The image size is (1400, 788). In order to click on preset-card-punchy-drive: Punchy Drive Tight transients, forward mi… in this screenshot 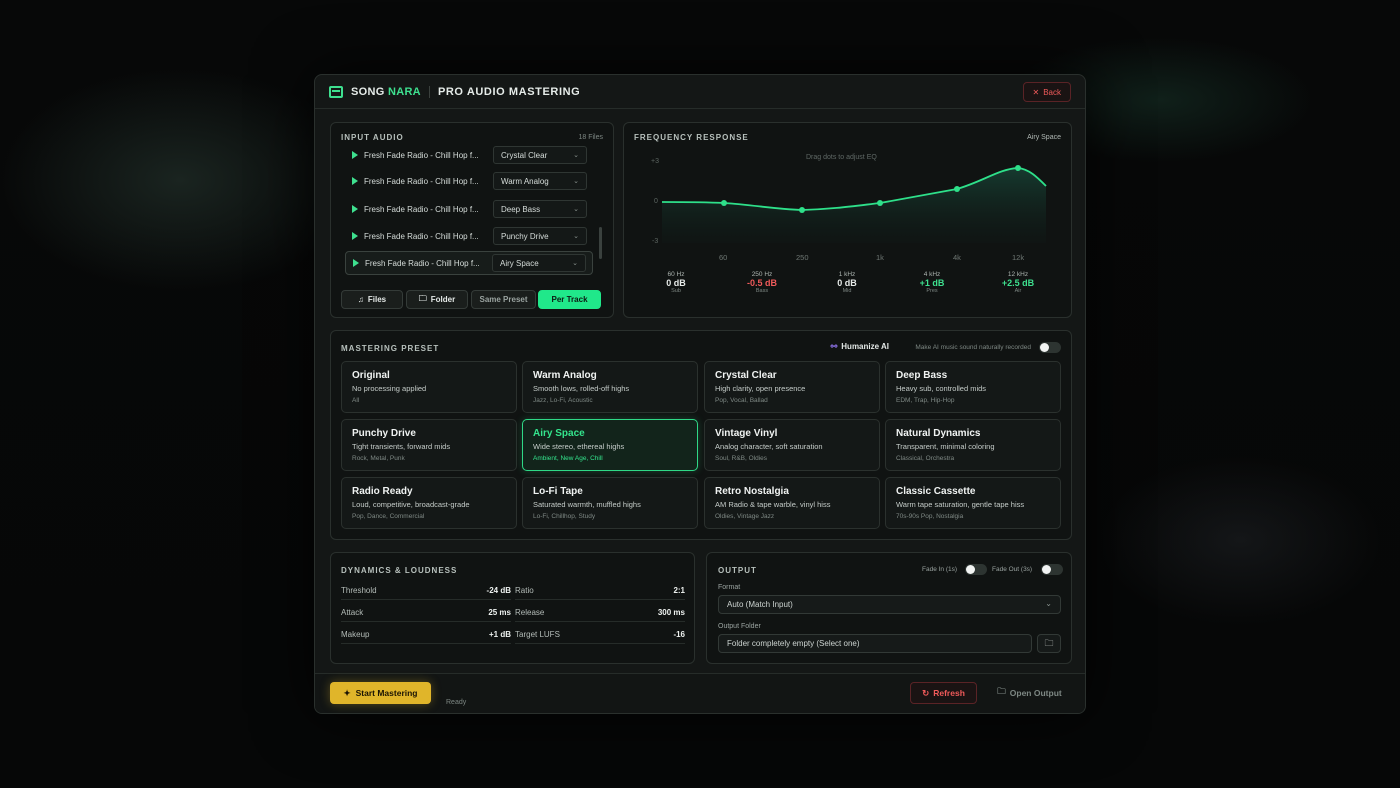, I will do `click(429, 445)`.